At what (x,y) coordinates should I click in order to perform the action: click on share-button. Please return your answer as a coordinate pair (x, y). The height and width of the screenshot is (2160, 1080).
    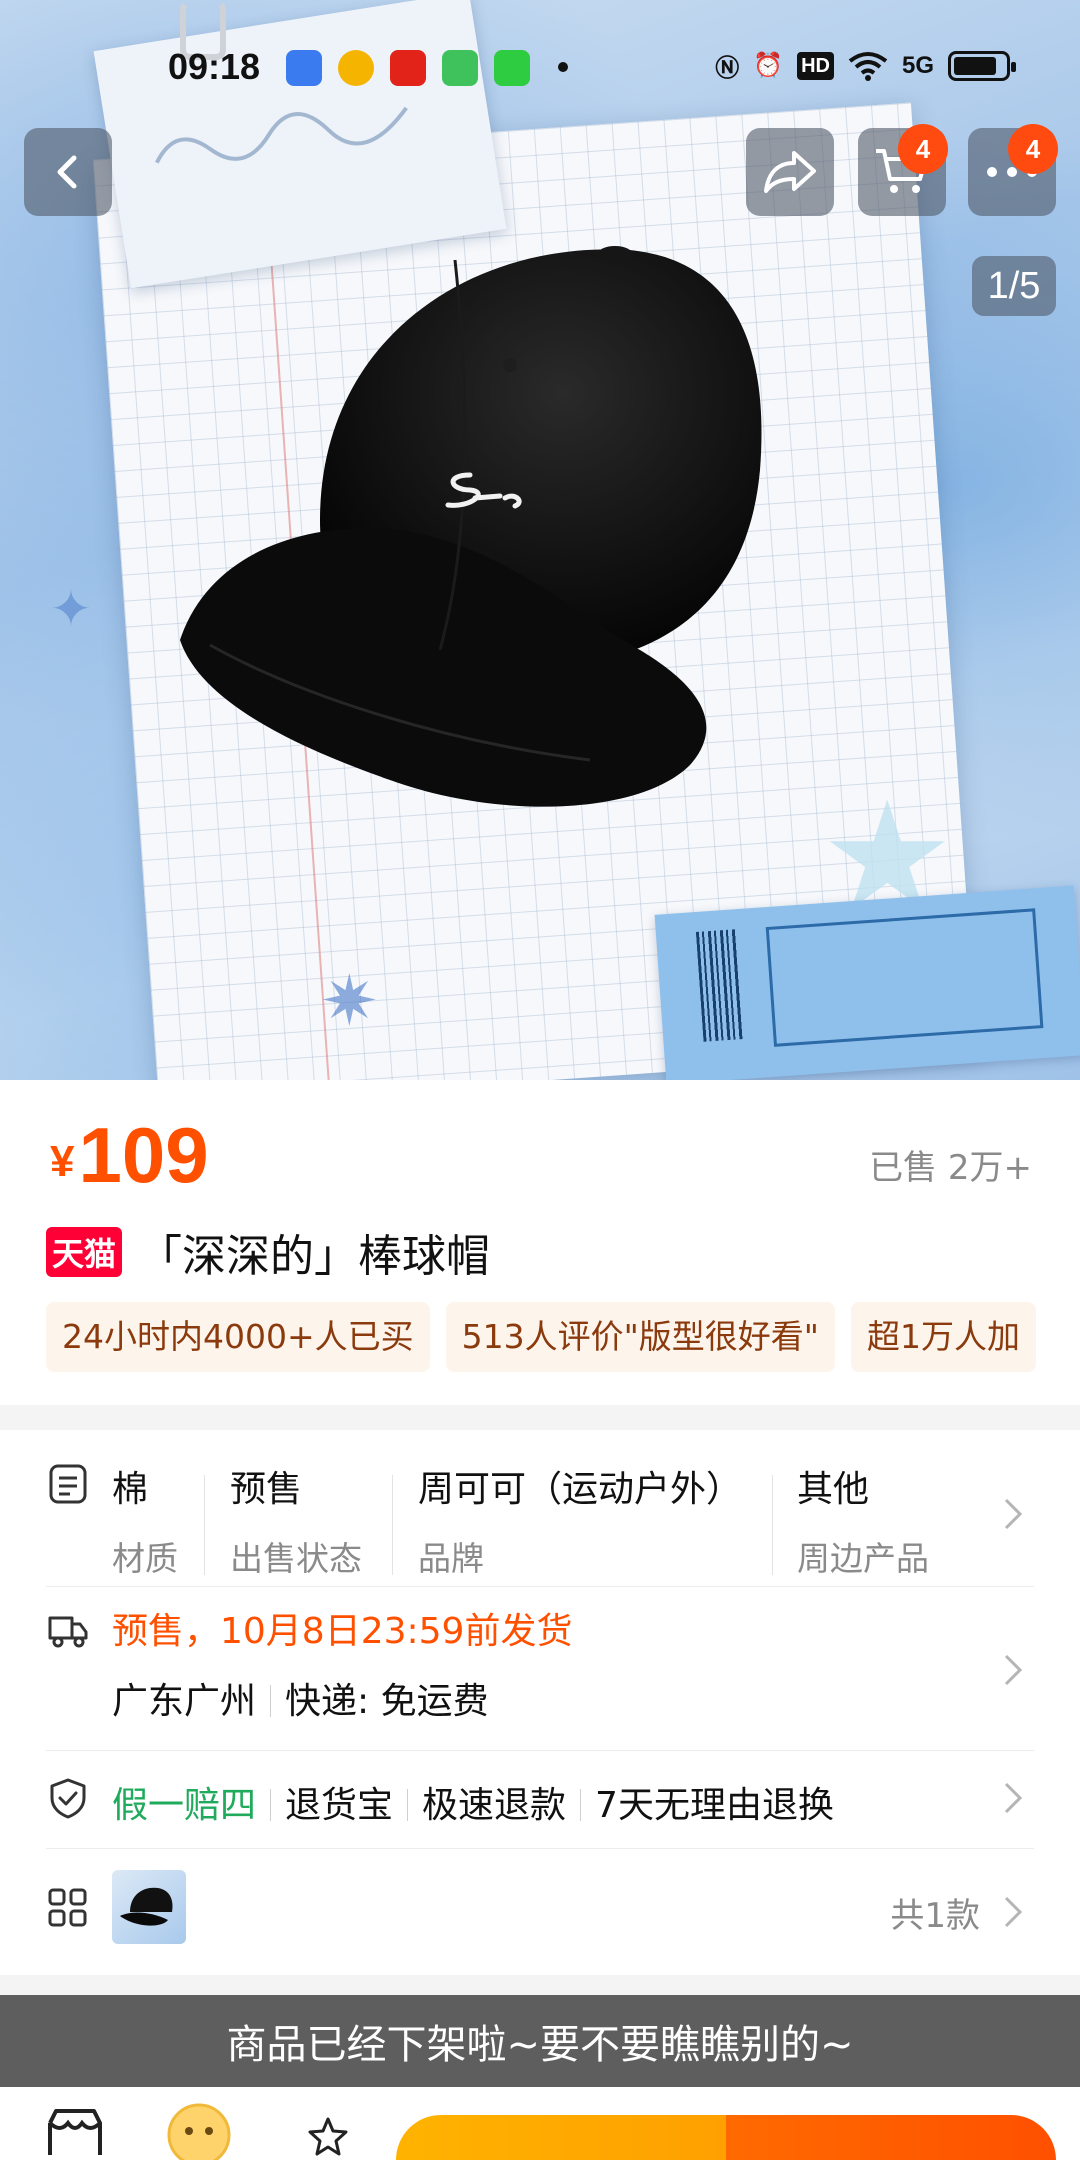
    Looking at the image, I should click on (790, 172).